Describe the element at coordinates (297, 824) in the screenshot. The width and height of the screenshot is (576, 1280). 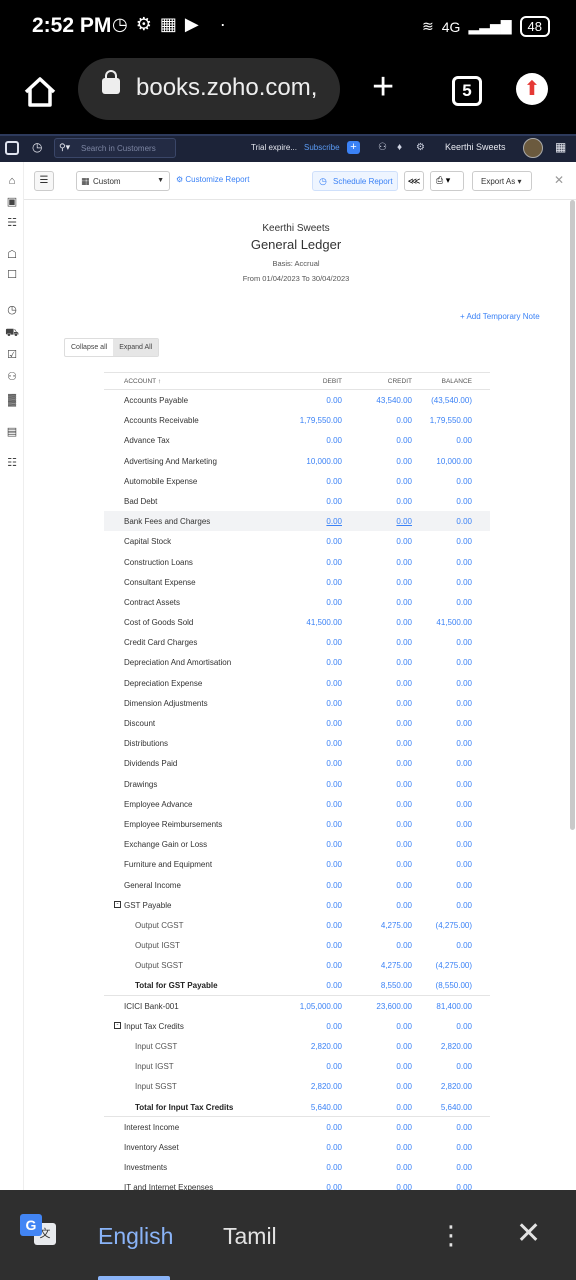
I see `table-row: Employee Reimbursements 0.00 0.00 0.00` at that location.